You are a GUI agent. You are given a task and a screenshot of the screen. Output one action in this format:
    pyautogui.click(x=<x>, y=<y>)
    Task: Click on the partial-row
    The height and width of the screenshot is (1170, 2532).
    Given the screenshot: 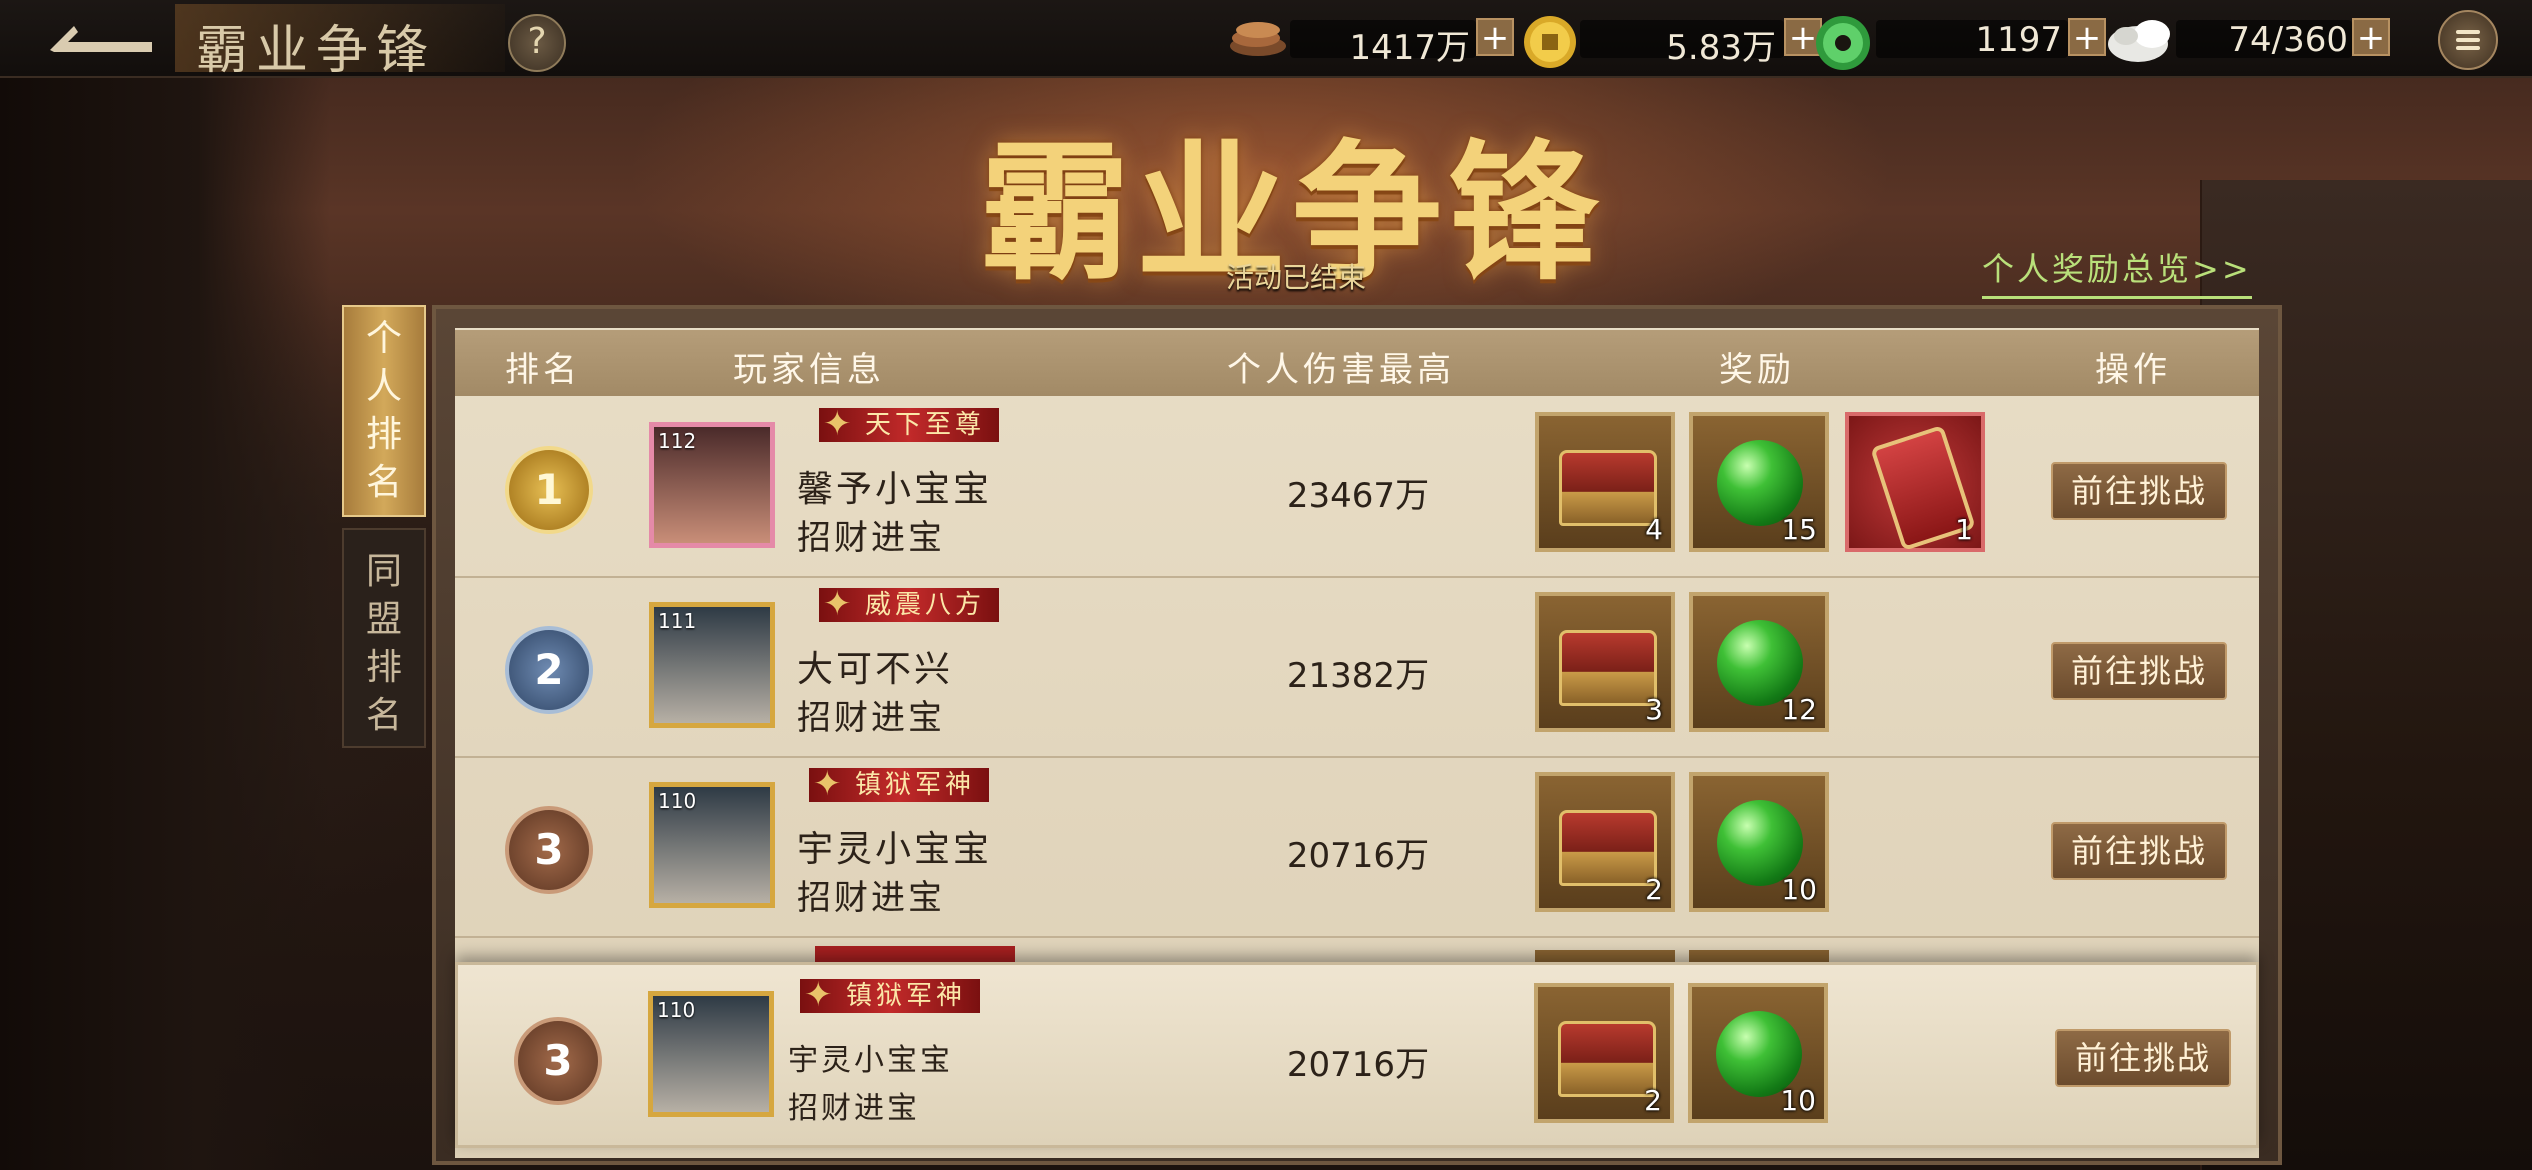 What is the action you would take?
    pyautogui.click(x=1357, y=949)
    